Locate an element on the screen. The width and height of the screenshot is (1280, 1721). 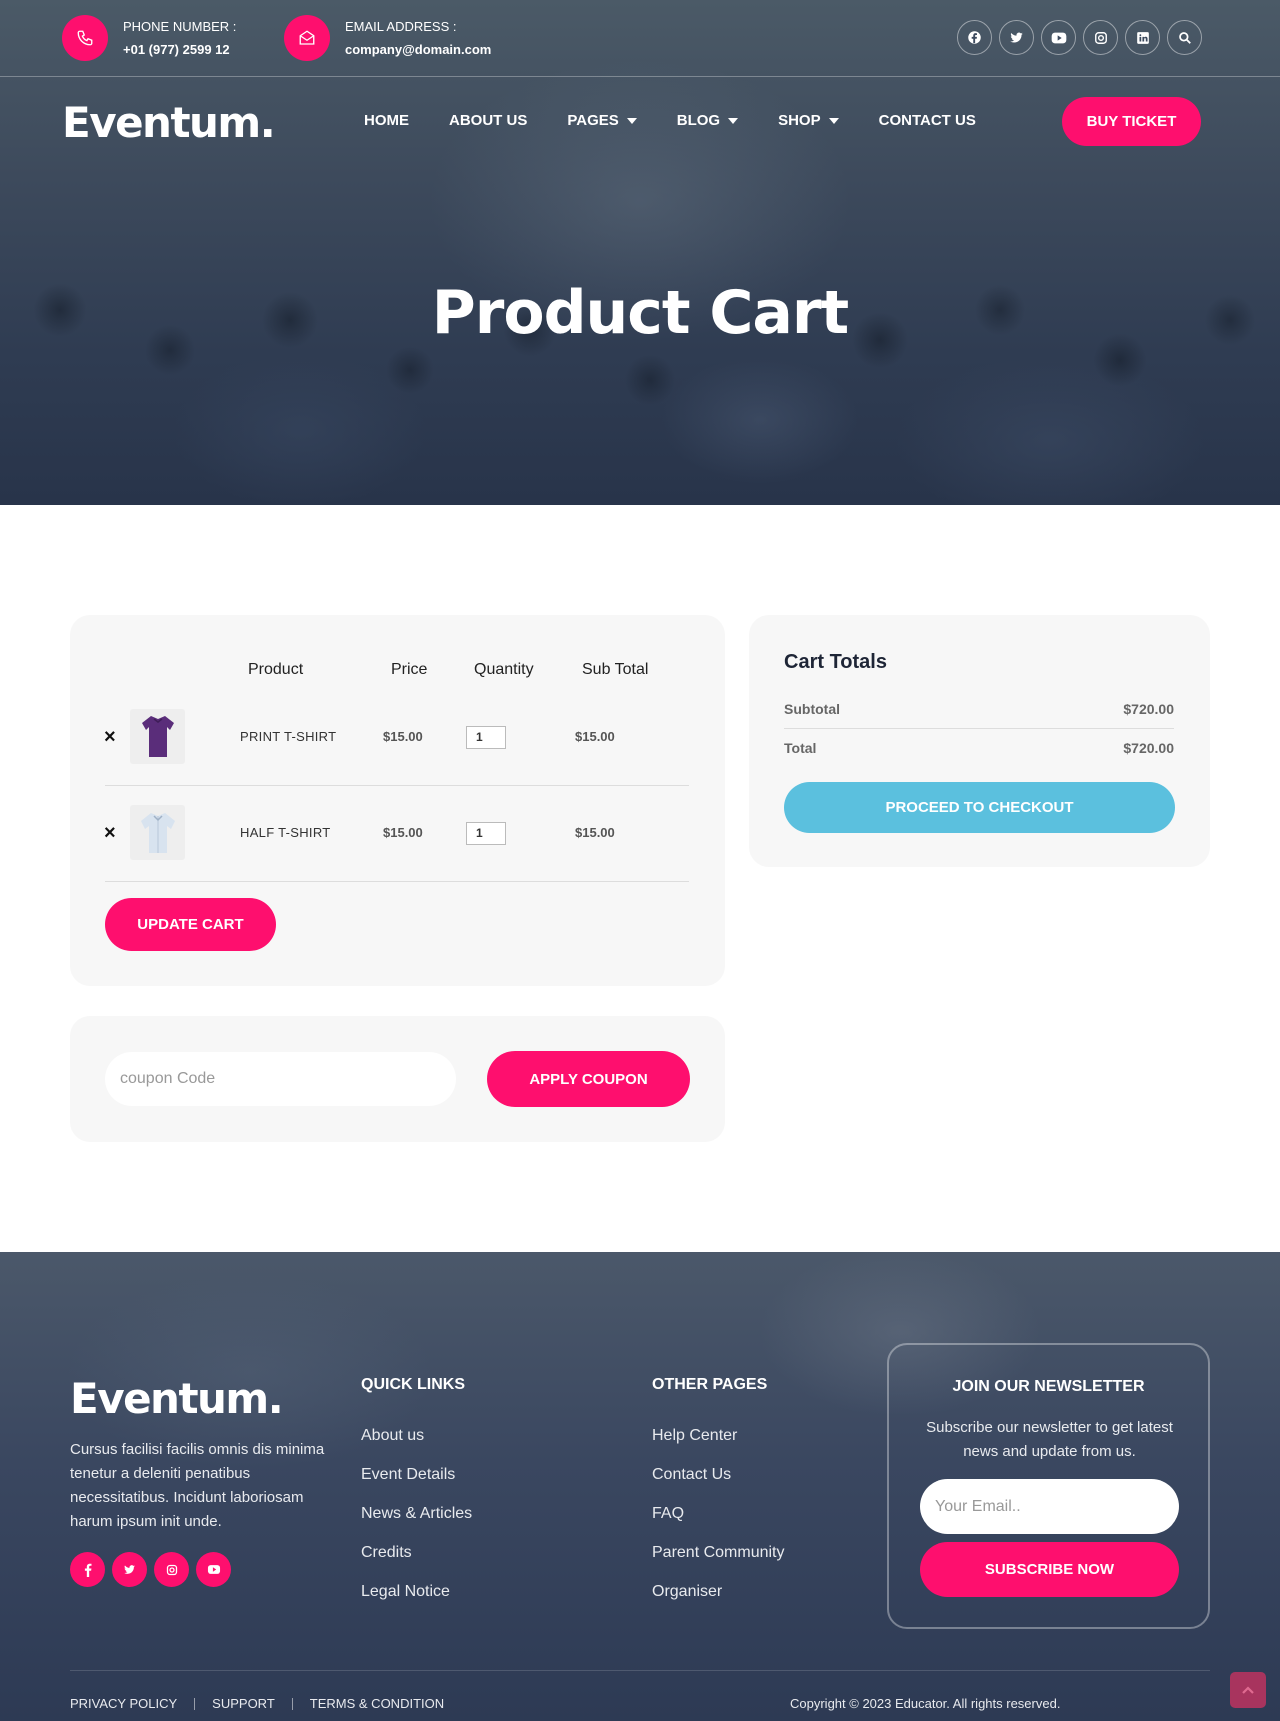
totals-divider is located at coordinates (979, 728).